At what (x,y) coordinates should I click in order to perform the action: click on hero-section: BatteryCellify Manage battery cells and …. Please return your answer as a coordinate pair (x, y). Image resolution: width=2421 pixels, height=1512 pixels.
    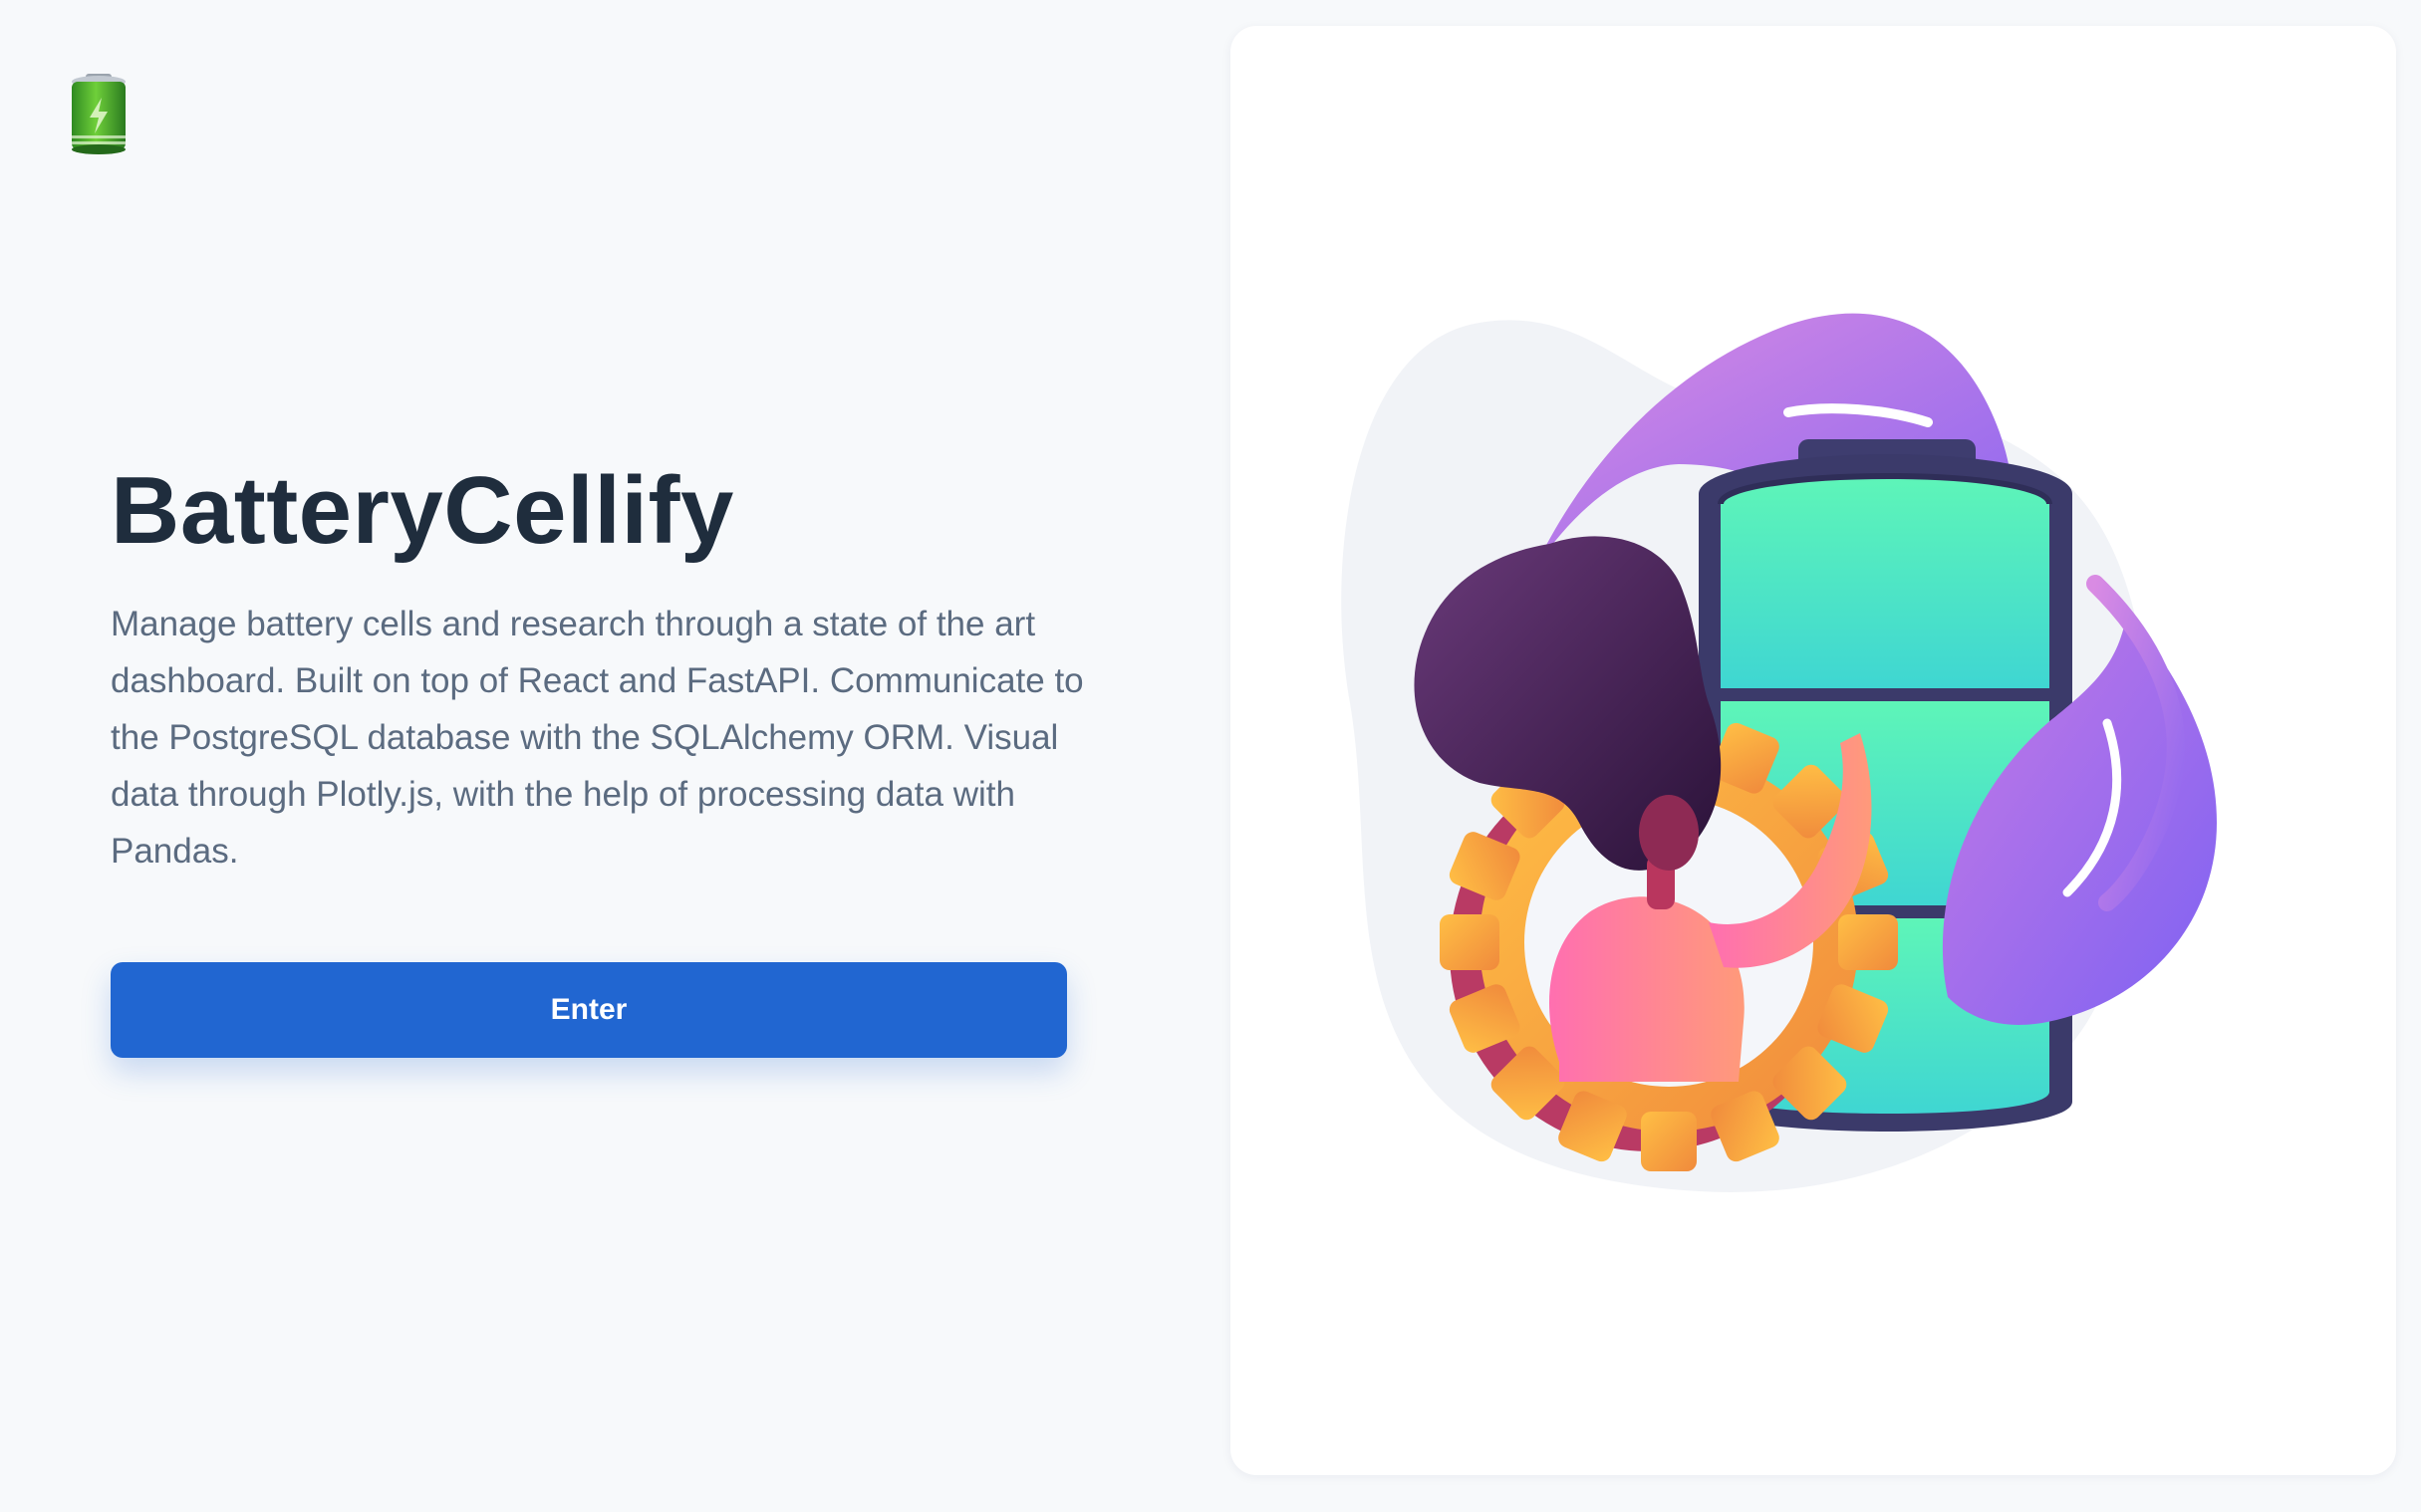
    Looking at the image, I should click on (599, 669).